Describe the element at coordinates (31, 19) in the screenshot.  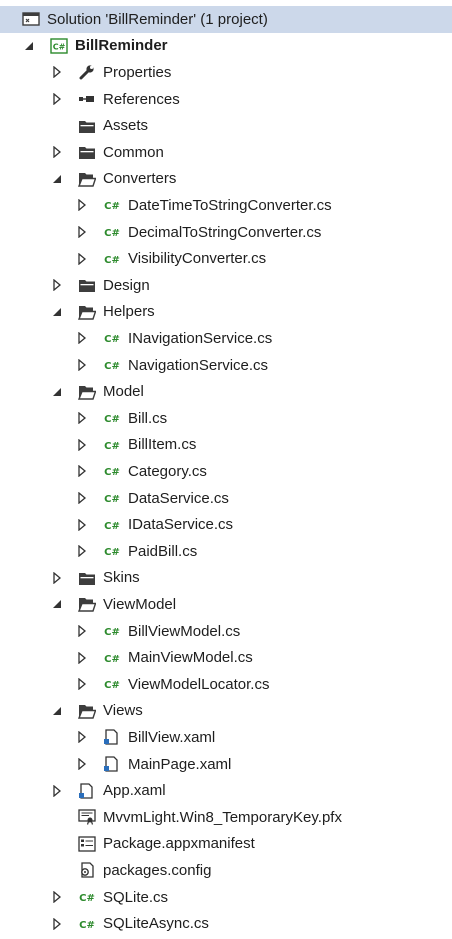
I see `solution-icon` at that location.